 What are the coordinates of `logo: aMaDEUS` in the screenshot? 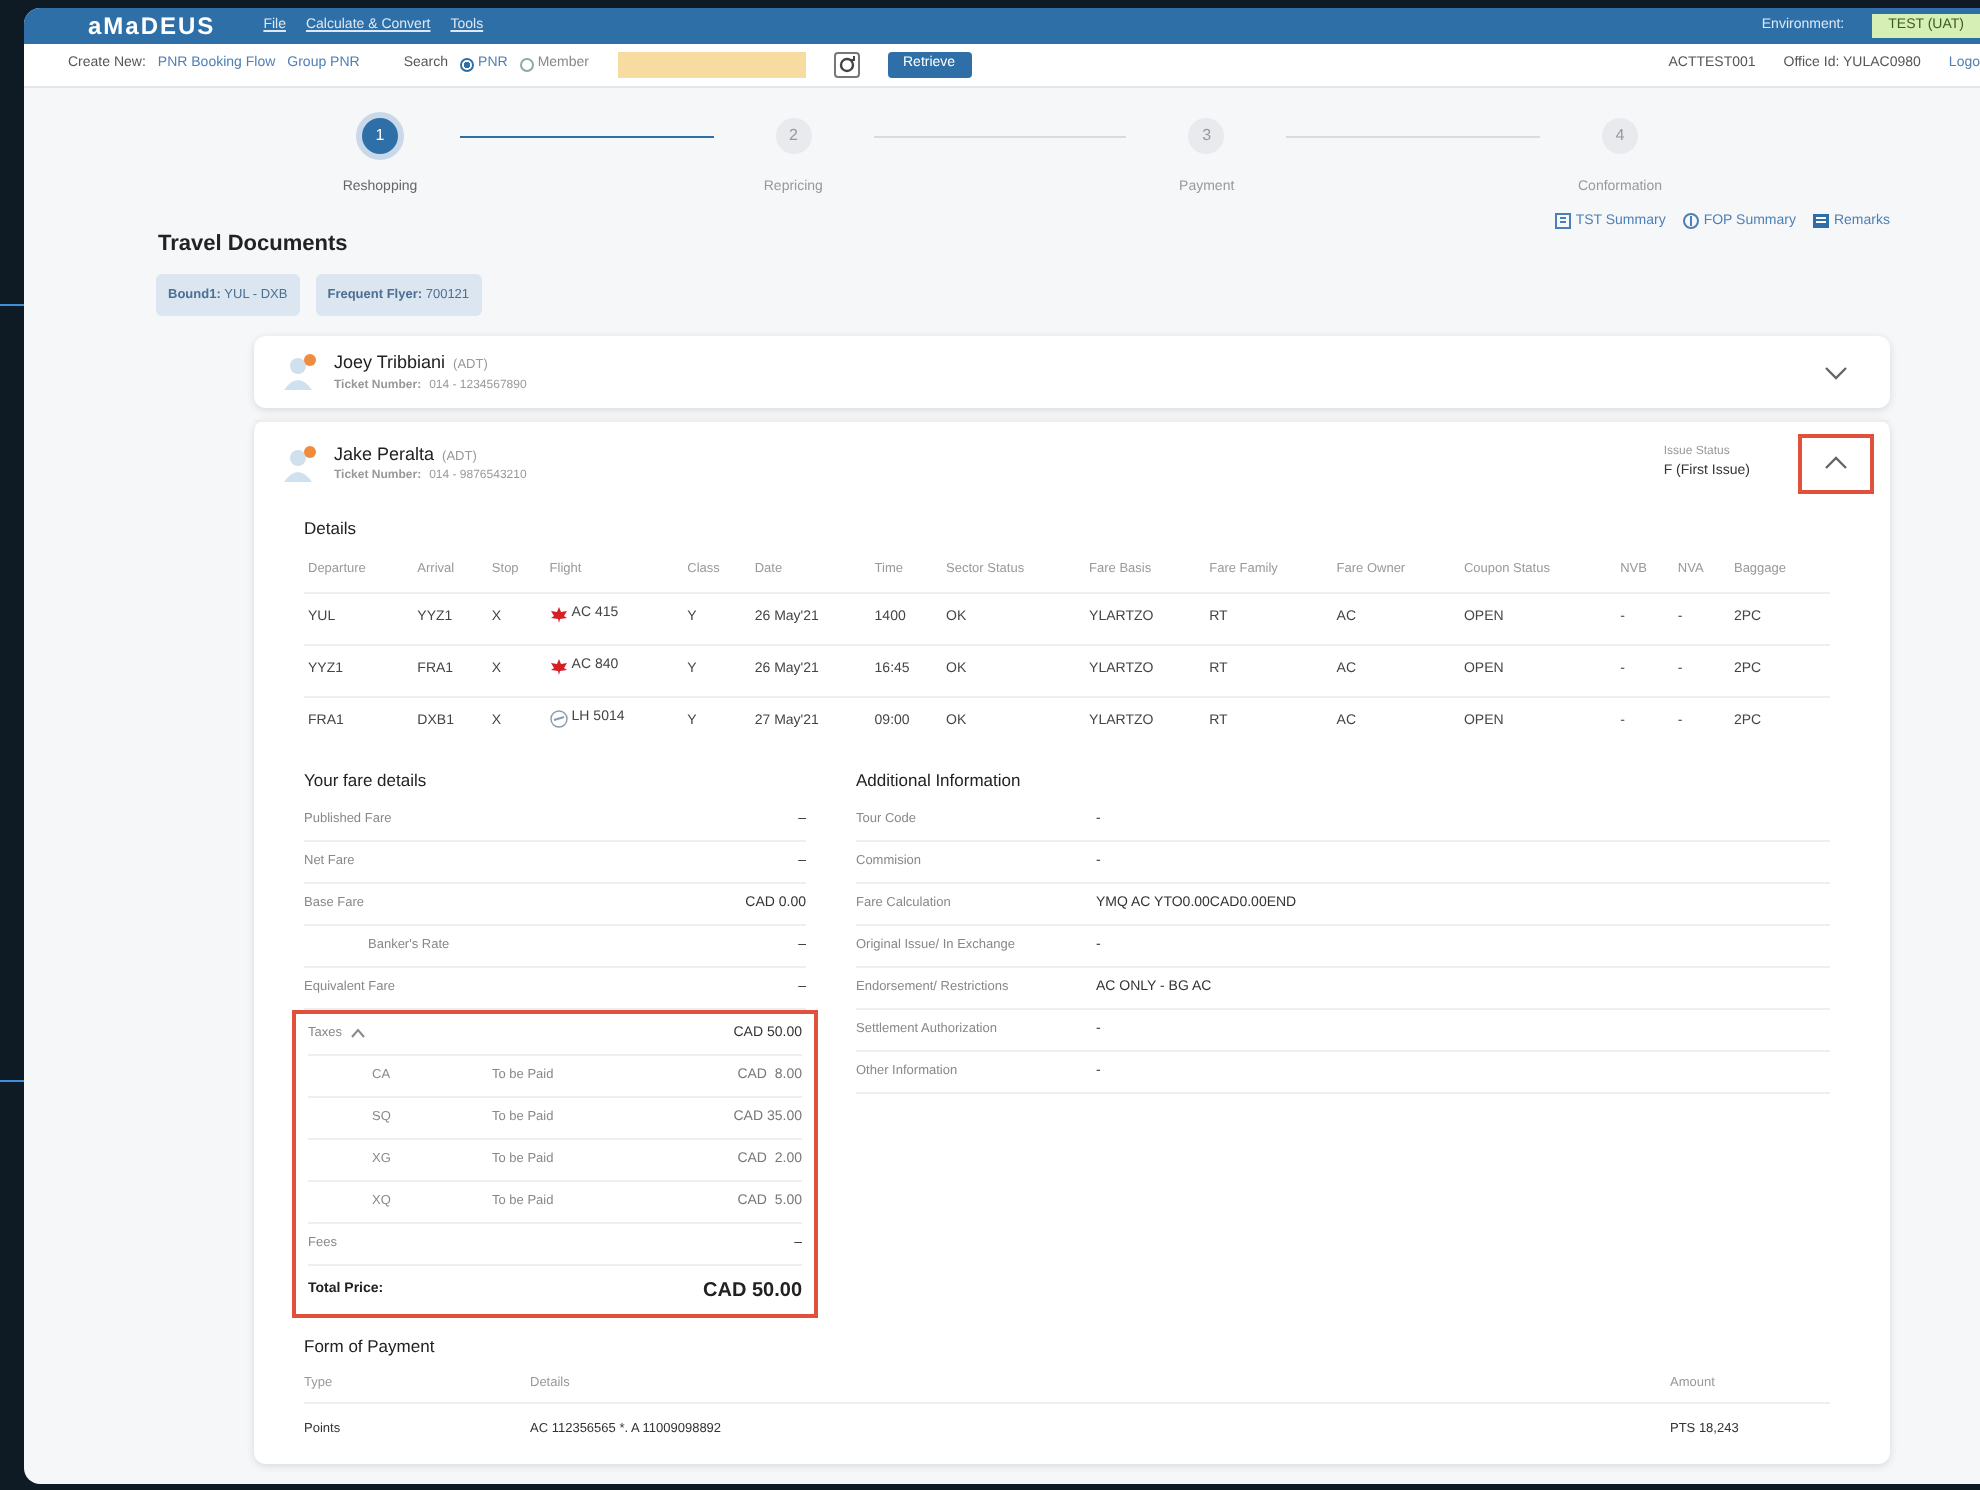 It's located at (152, 27).